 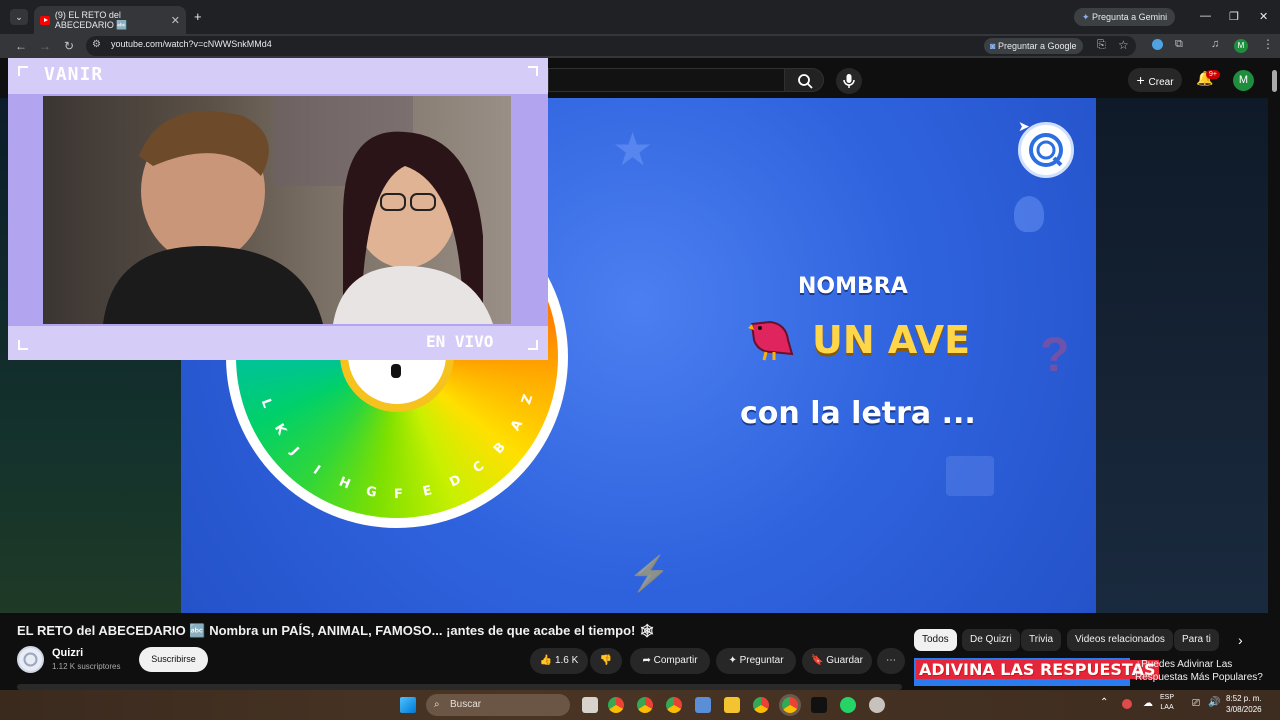 What do you see at coordinates (970, 476) in the screenshot?
I see `books-decoration-icon` at bounding box center [970, 476].